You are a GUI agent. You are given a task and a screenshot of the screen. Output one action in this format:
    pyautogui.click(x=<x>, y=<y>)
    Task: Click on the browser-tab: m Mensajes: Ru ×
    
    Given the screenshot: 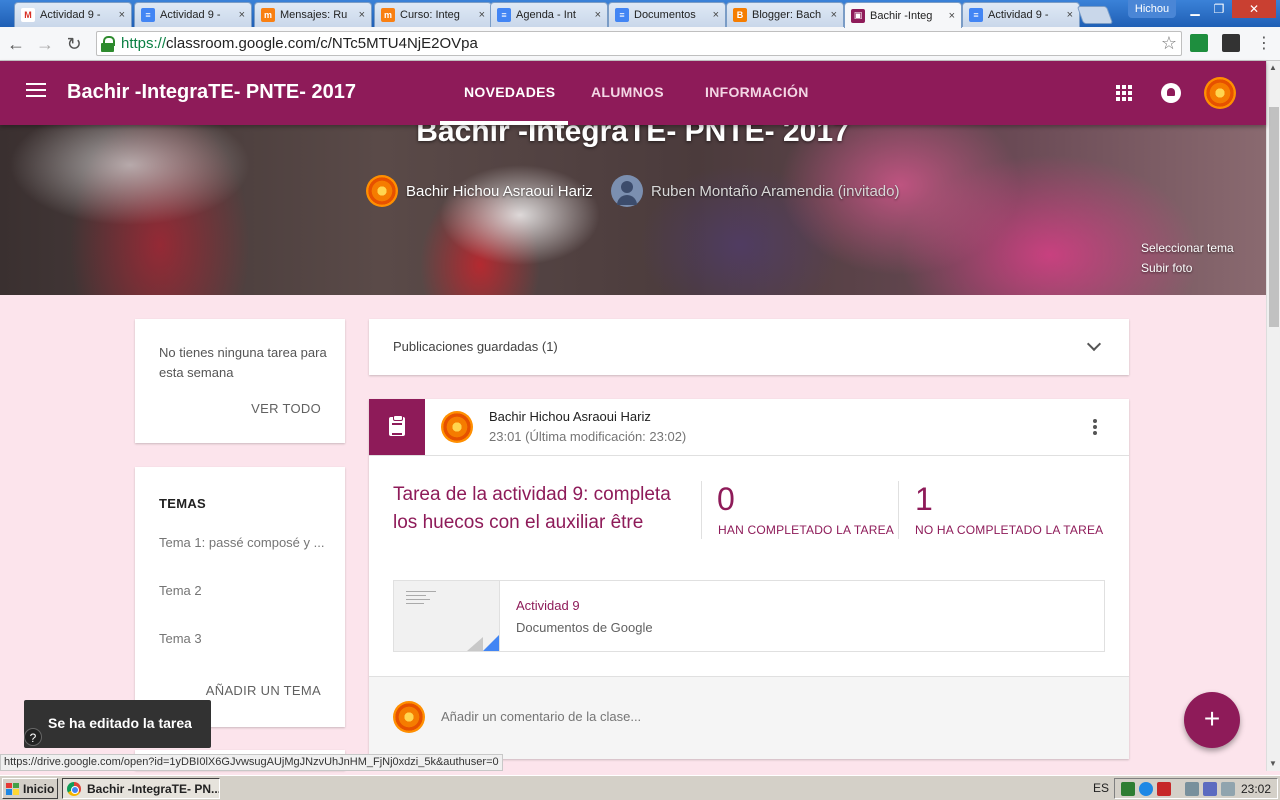 What is the action you would take?
    pyautogui.click(x=313, y=14)
    